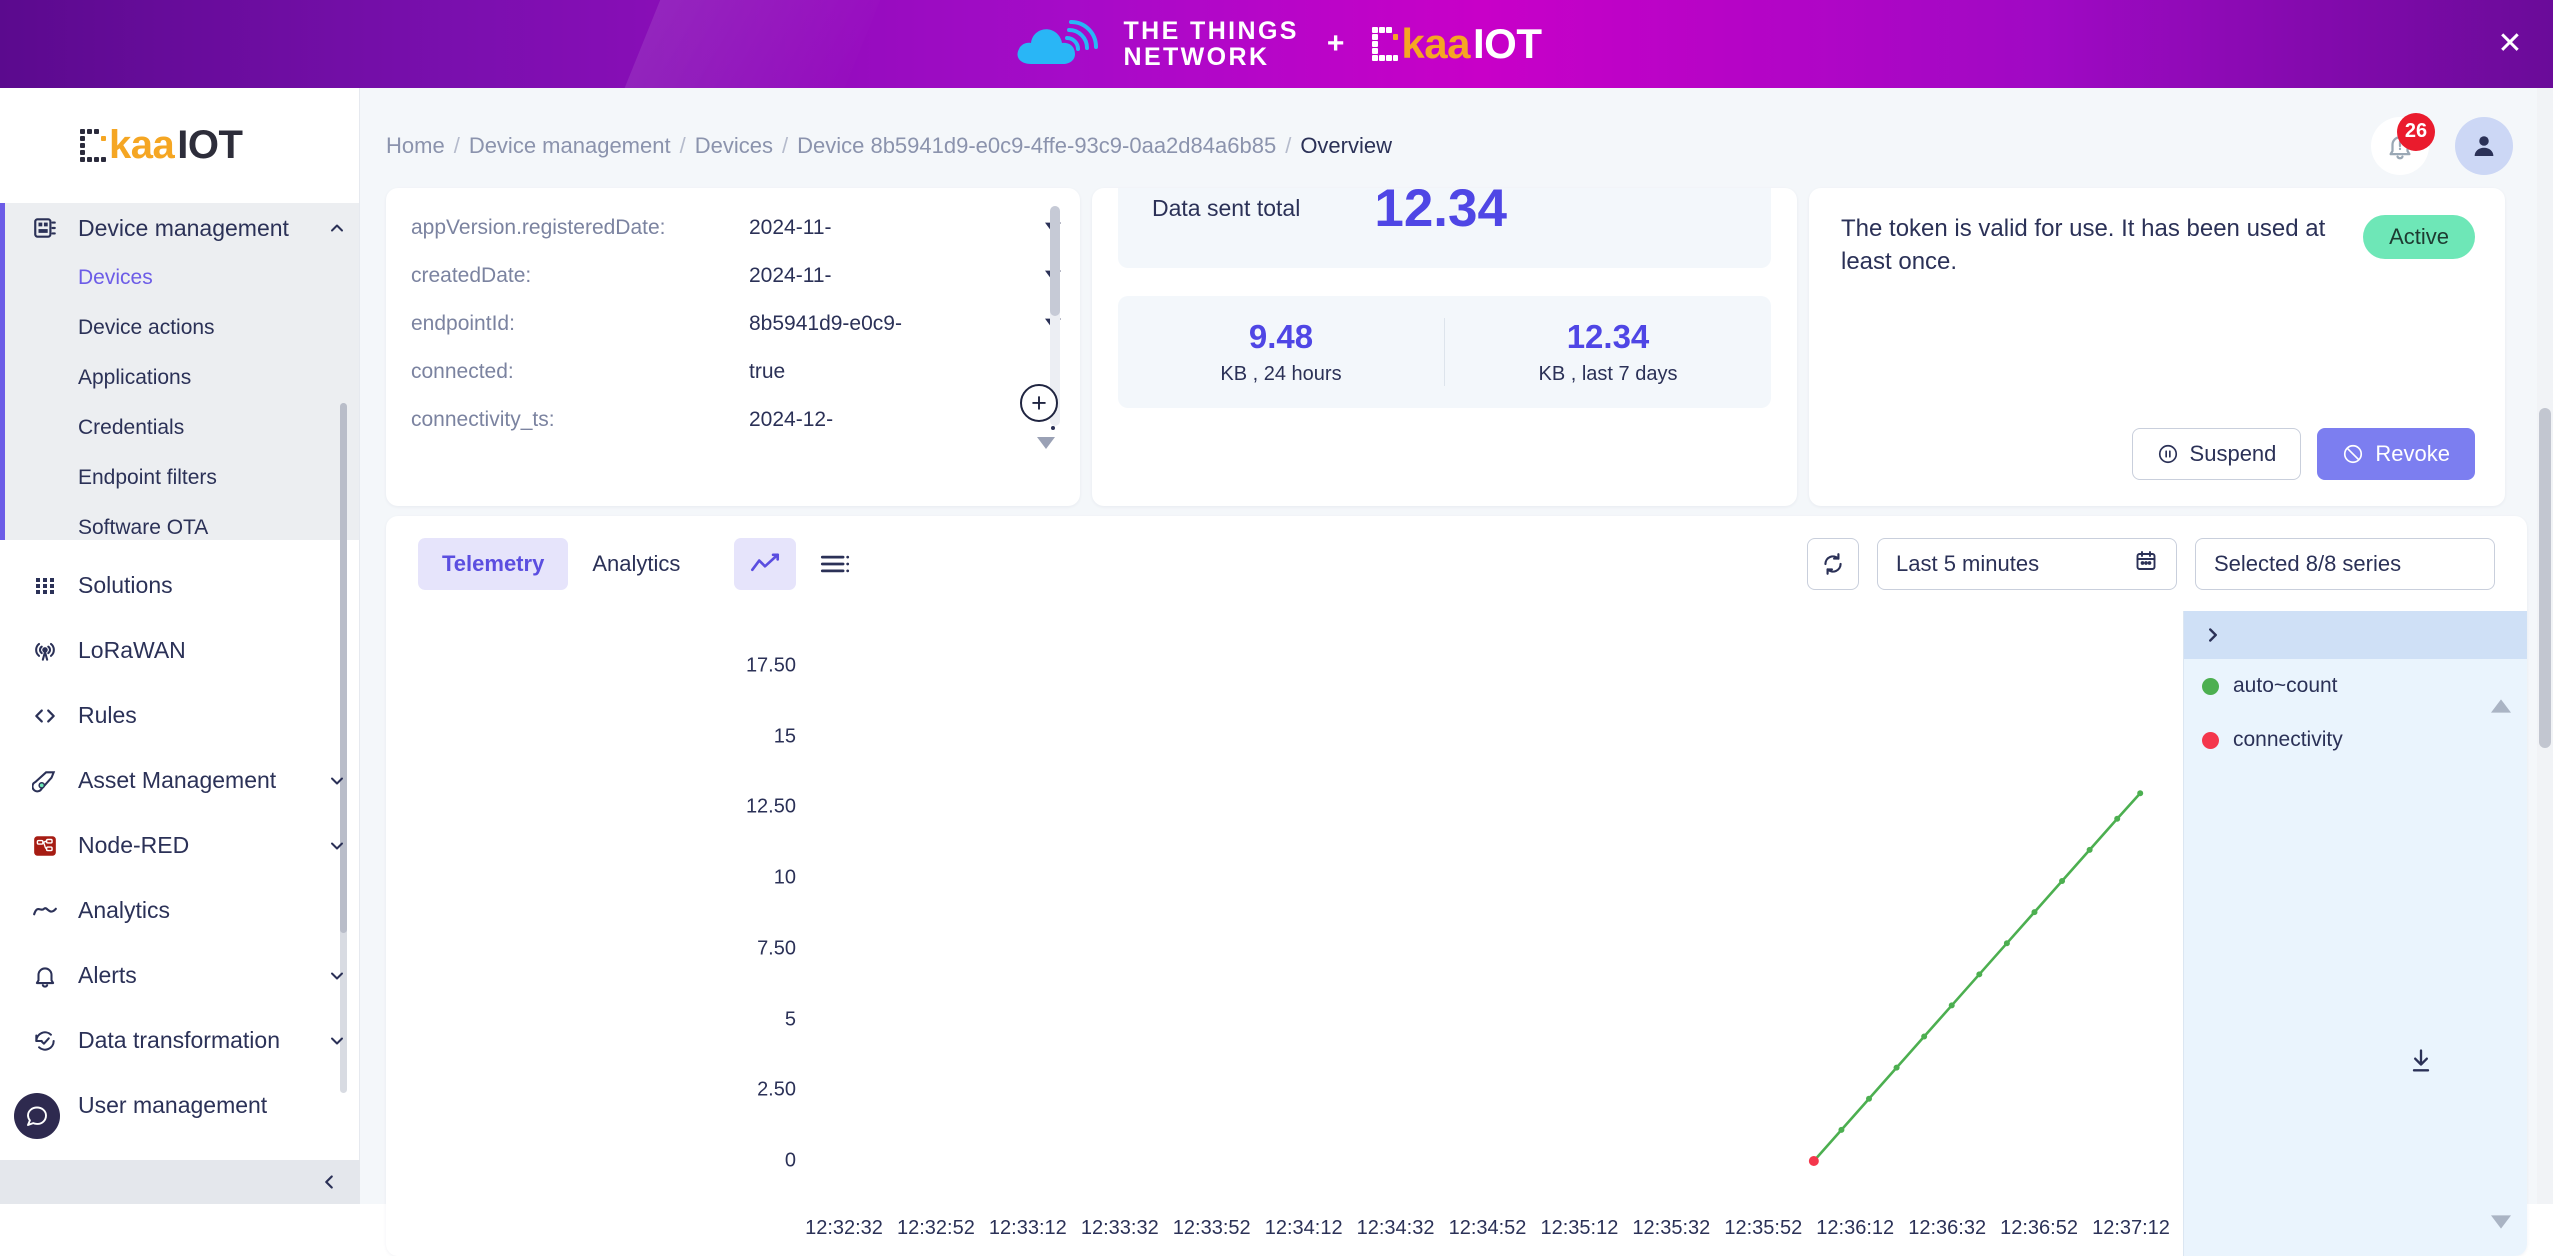 Image resolution: width=2553 pixels, height=1256 pixels. I want to click on sidebar-item-analytics: Analytics, so click(179, 910).